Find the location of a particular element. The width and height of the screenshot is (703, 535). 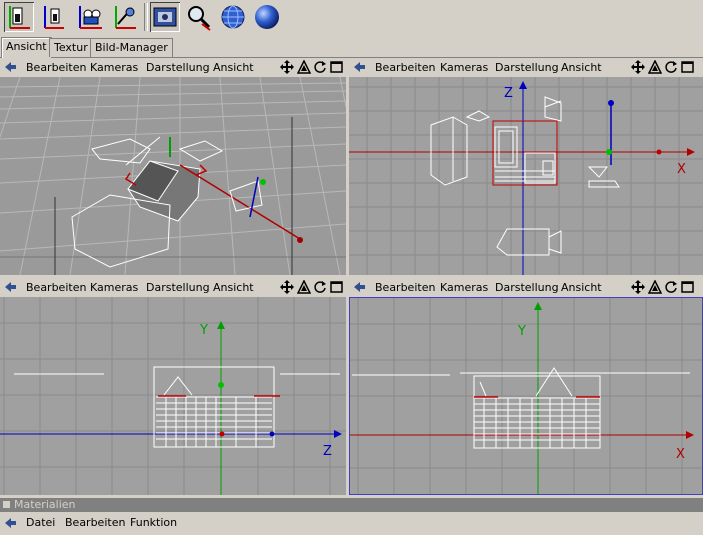

tab-textur: Textur is located at coordinates (71, 47).